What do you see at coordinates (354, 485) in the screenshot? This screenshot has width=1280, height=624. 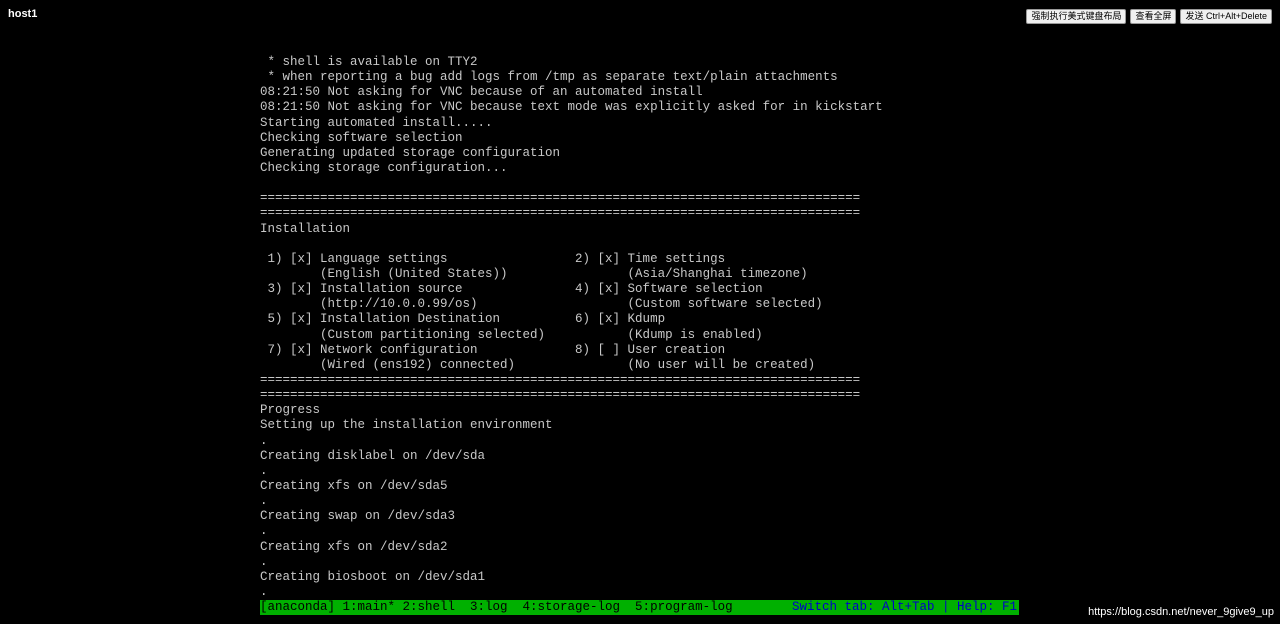 I see `console-line: Creating xfs on /dev/sda5` at bounding box center [354, 485].